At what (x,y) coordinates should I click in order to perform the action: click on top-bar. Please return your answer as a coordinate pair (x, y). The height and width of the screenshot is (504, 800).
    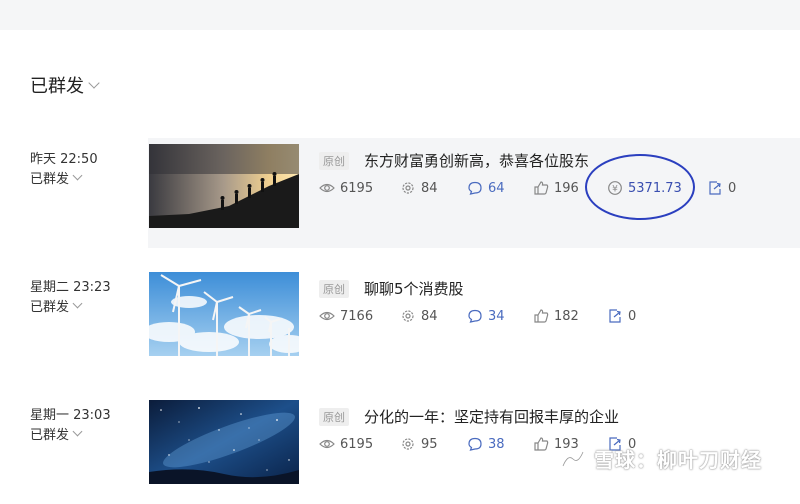
    Looking at the image, I should click on (400, 15).